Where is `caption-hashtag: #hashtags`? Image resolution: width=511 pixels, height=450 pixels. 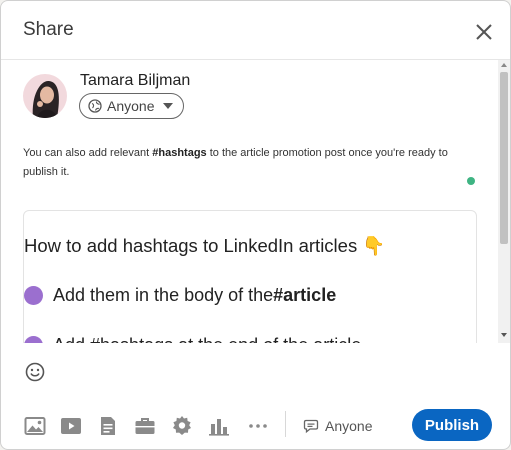
caption-hashtag: #hashtags is located at coordinates (179, 153).